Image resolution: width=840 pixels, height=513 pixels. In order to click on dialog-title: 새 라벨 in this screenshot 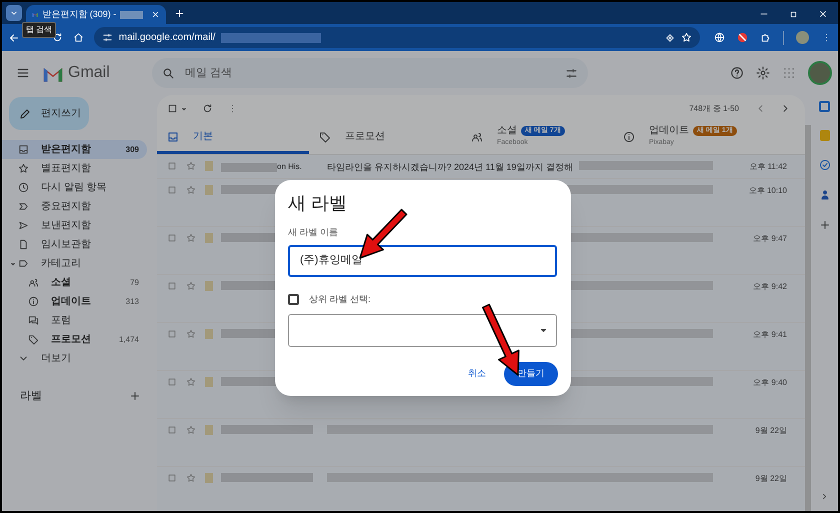, I will do `click(318, 203)`.